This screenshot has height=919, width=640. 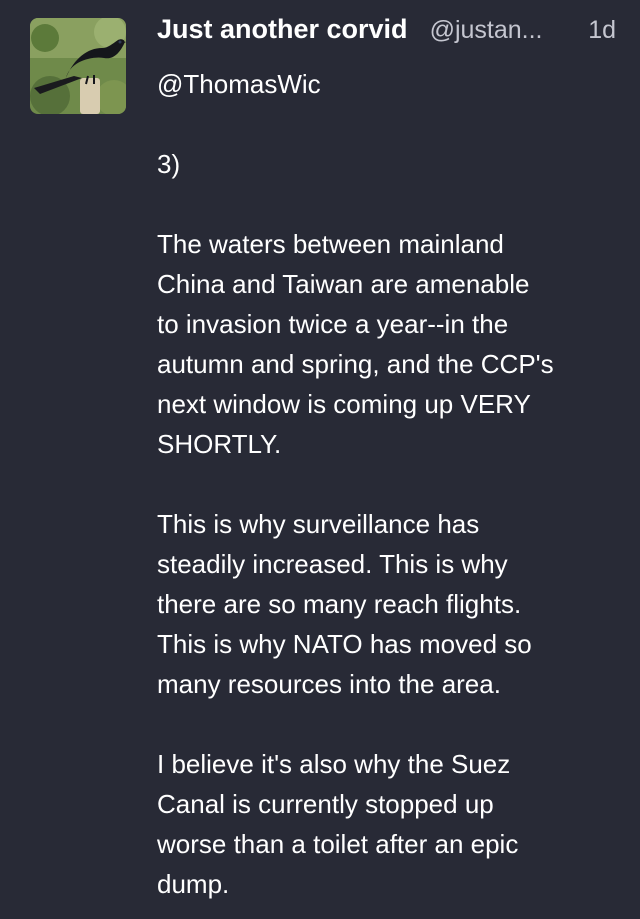 I want to click on avatar, so click(x=78, y=66).